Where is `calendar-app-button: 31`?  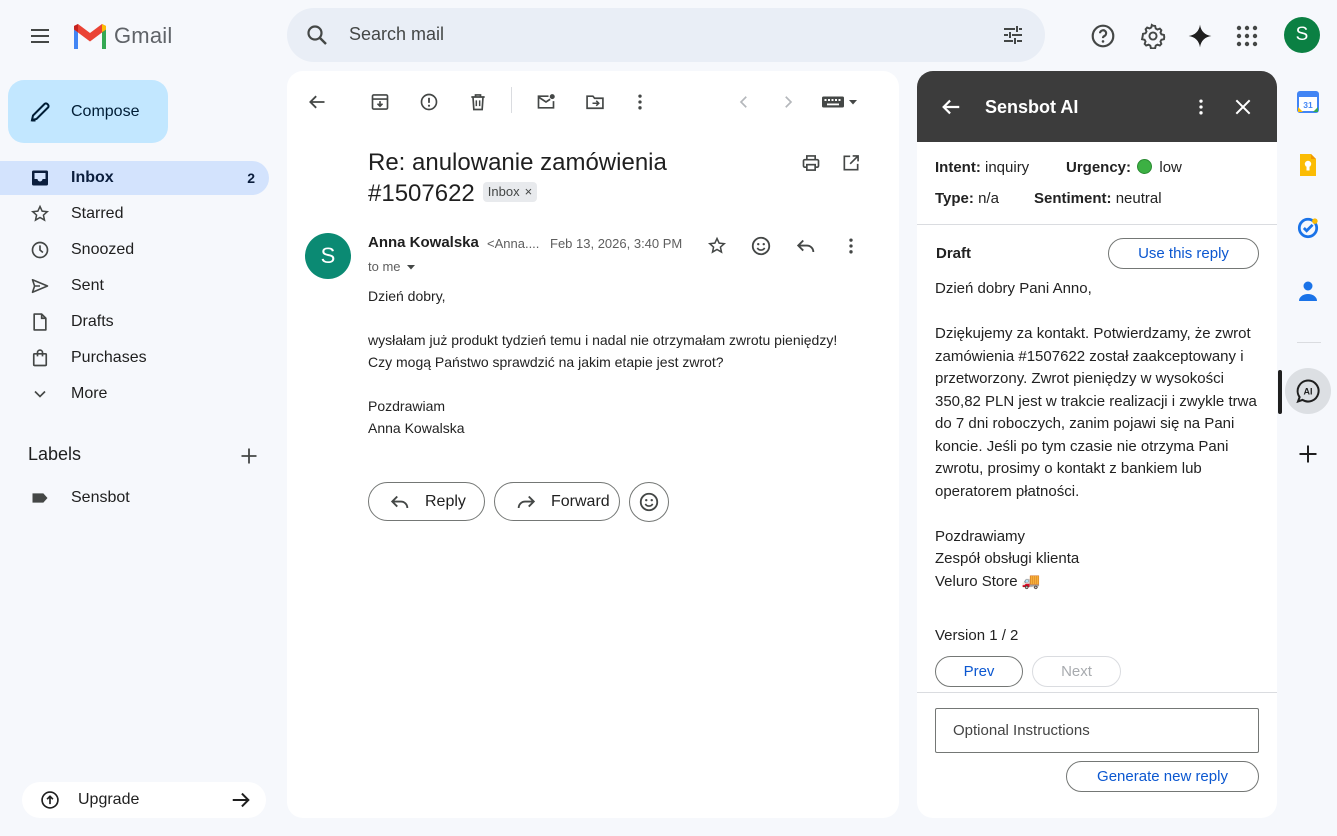 calendar-app-button: 31 is located at coordinates (1308, 102).